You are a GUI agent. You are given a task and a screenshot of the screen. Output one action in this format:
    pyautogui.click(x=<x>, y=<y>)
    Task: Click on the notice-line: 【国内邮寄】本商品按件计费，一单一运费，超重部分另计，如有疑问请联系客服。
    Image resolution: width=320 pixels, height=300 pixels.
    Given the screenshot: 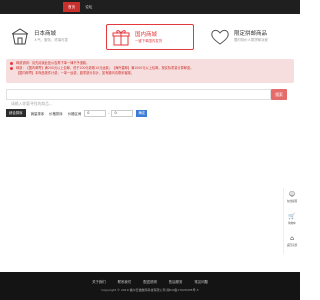 What is the action you would take?
    pyautogui.click(x=150, y=73)
    